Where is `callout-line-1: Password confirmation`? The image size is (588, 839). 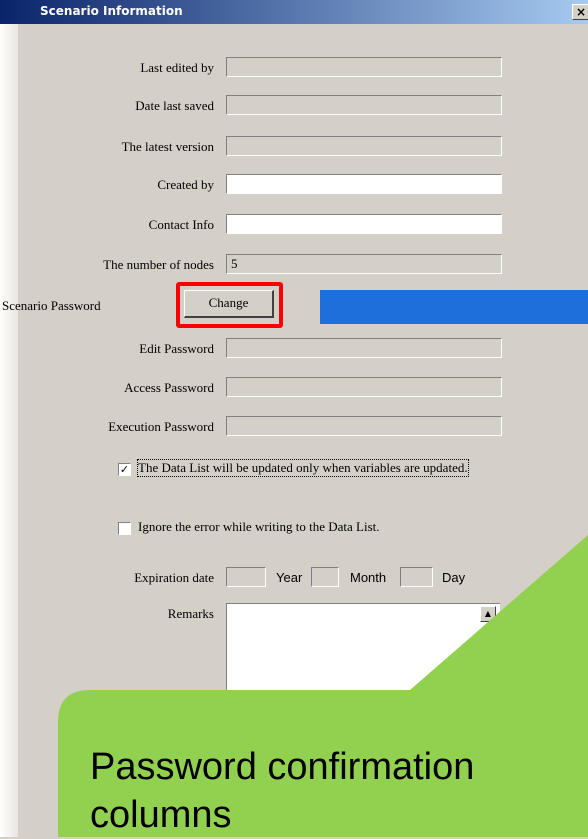 callout-line-1: Password confirmation is located at coordinates (282, 767).